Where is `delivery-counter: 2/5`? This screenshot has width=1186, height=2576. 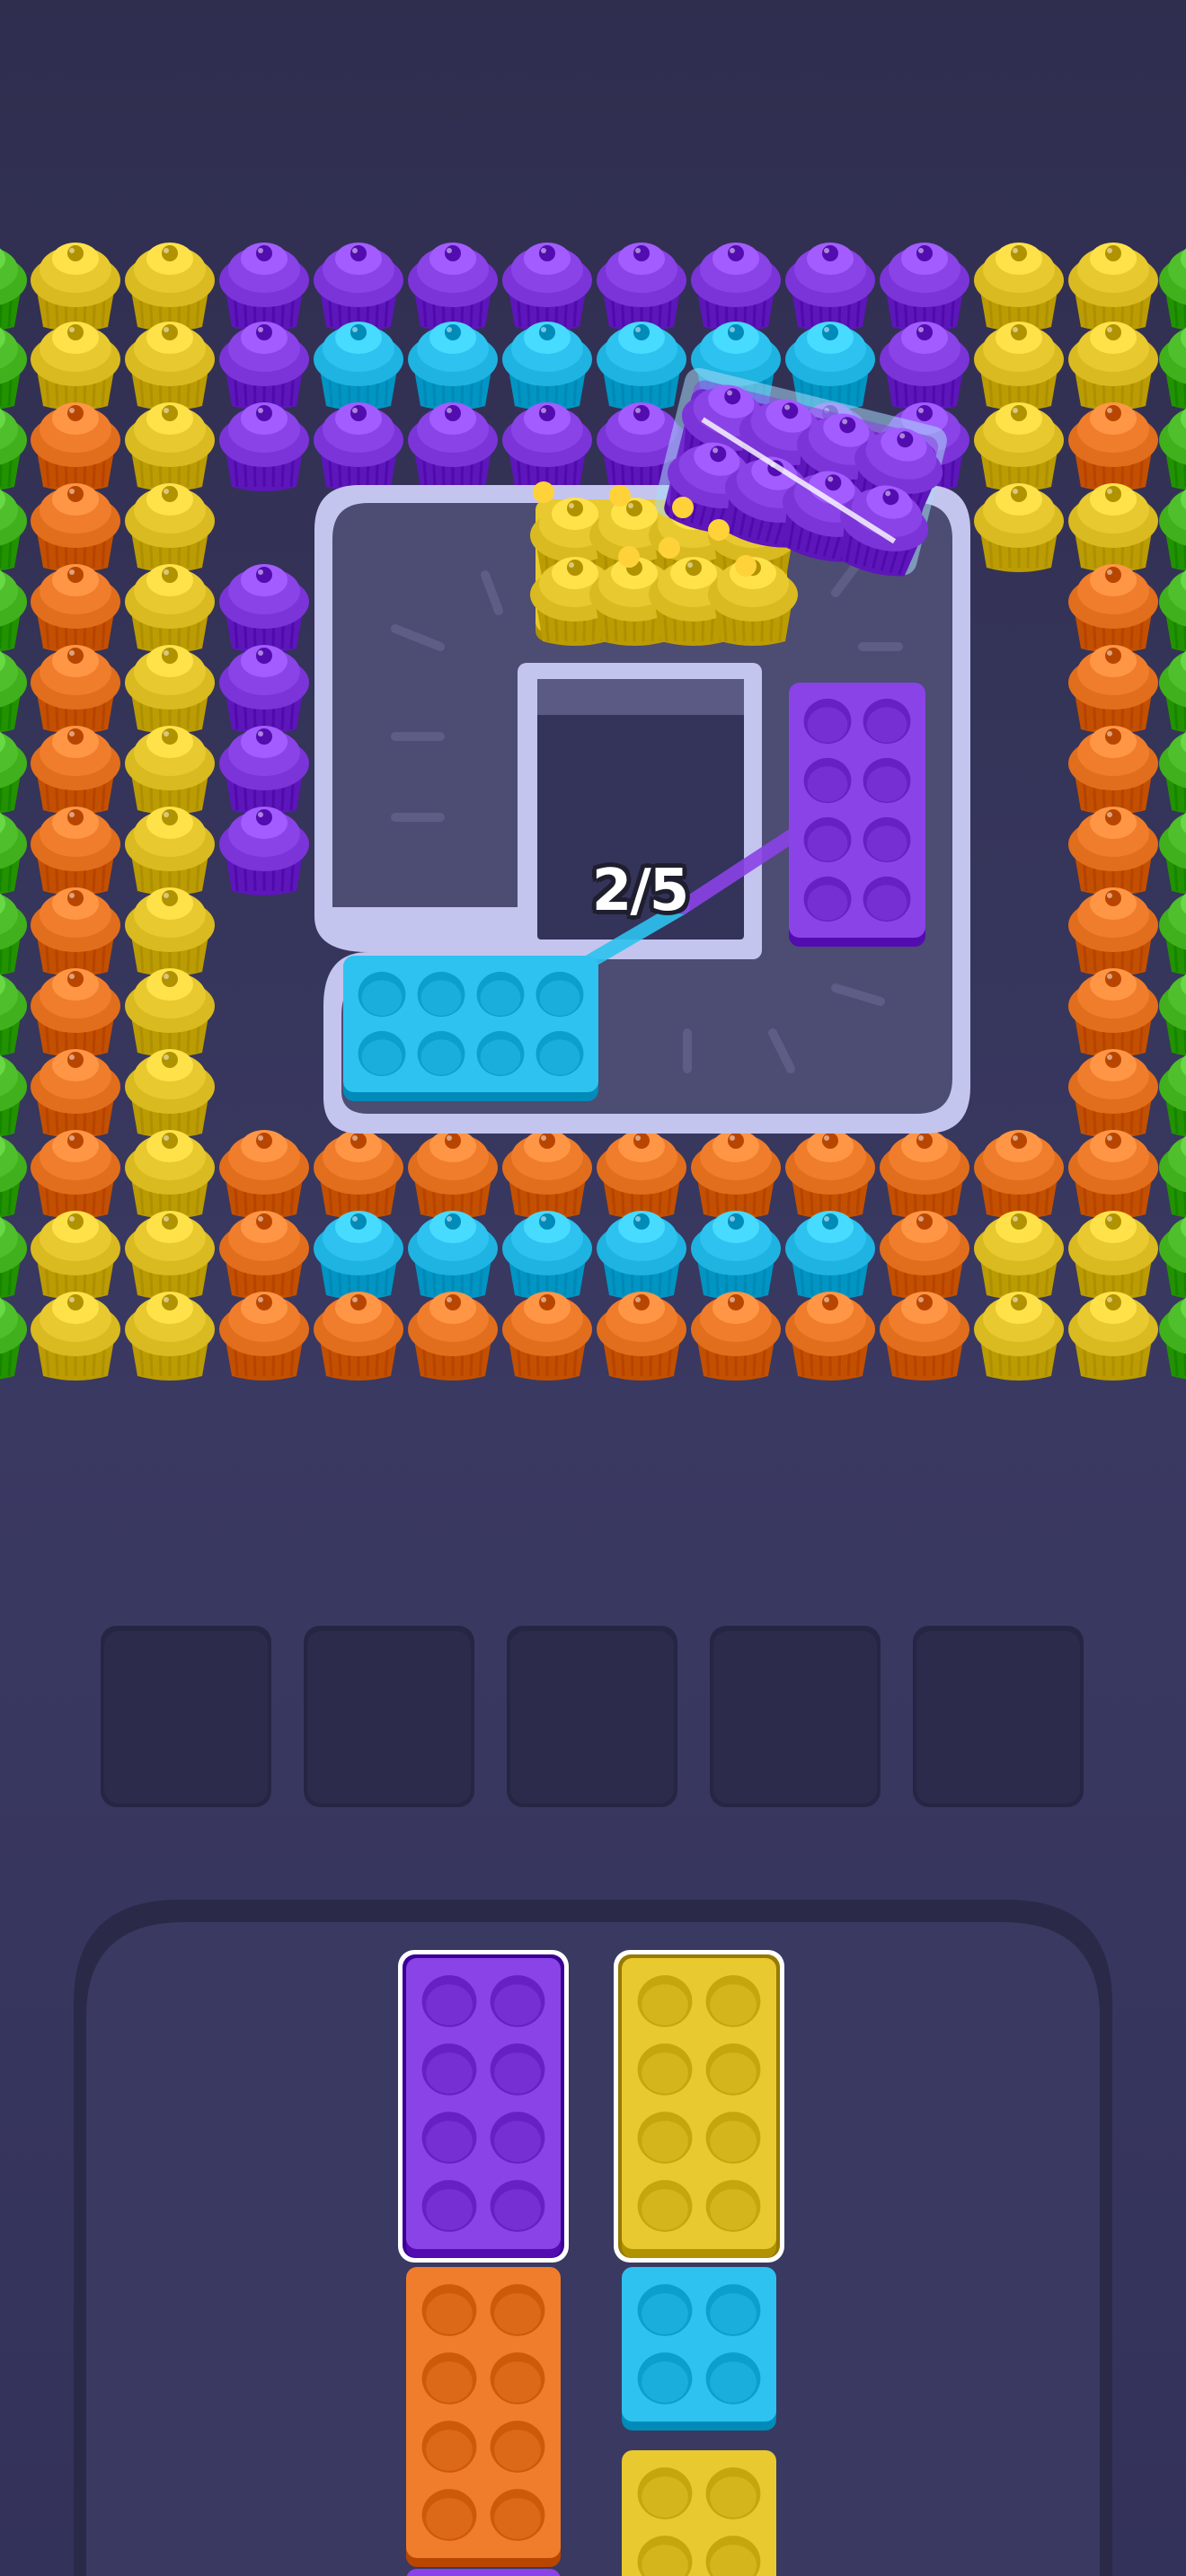 delivery-counter: 2/5 is located at coordinates (640, 891).